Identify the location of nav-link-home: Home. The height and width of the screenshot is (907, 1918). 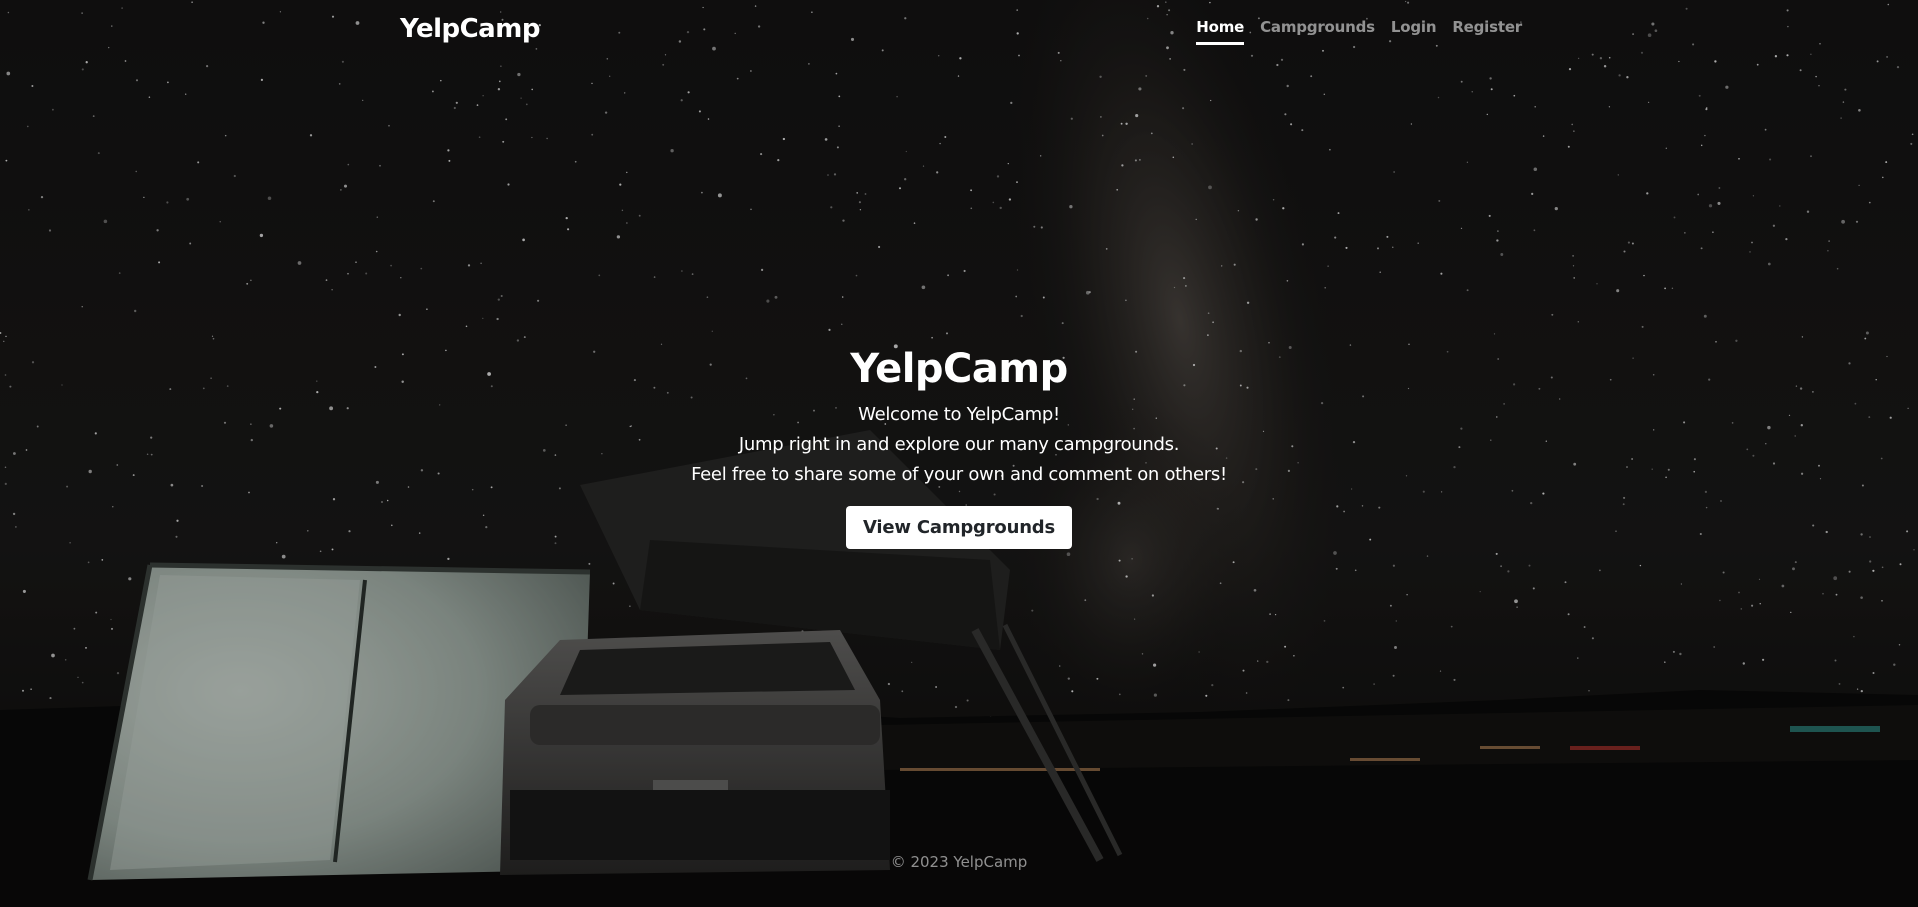
(1220, 31).